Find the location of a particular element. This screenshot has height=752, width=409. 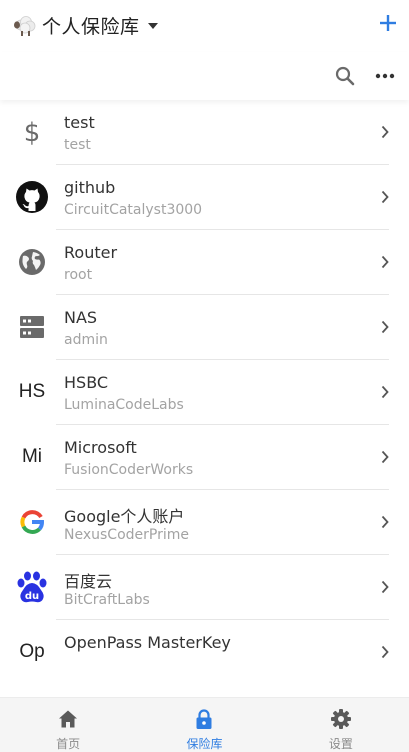

item-title: NAS is located at coordinates (81, 317).